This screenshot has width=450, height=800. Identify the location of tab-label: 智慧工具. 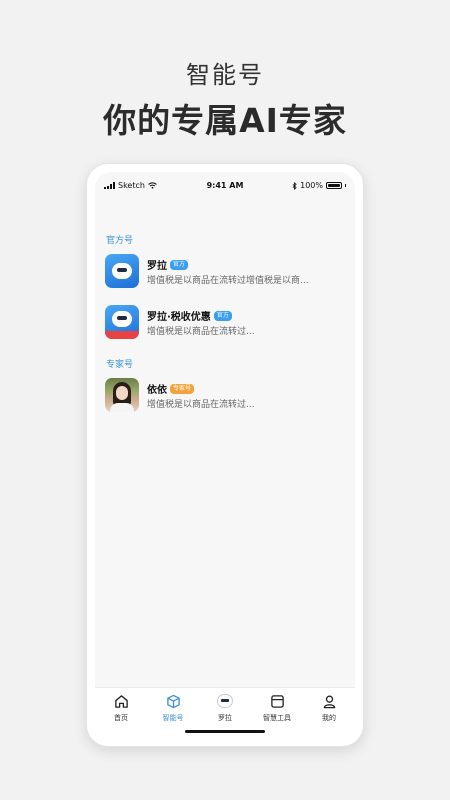
(277, 718).